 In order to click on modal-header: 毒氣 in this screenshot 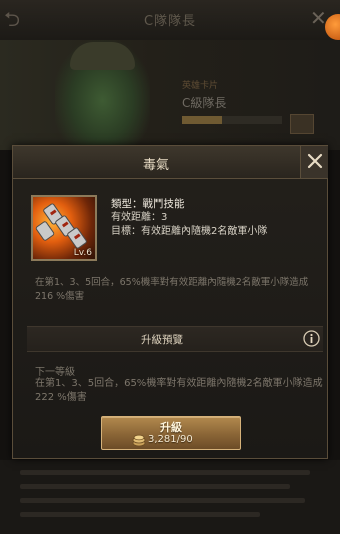, I will do `click(170, 162)`.